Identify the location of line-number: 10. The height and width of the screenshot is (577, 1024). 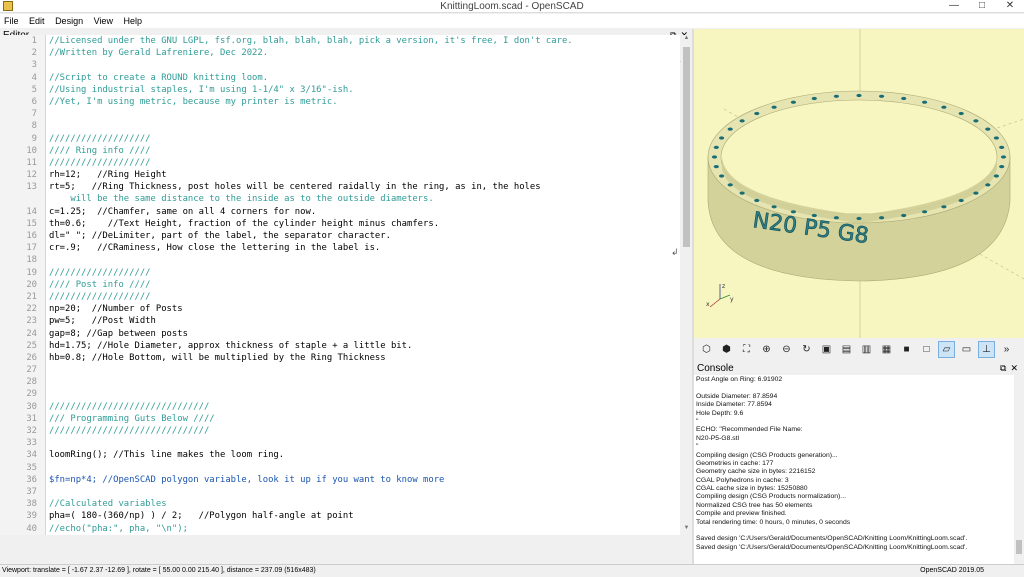
(31, 150).